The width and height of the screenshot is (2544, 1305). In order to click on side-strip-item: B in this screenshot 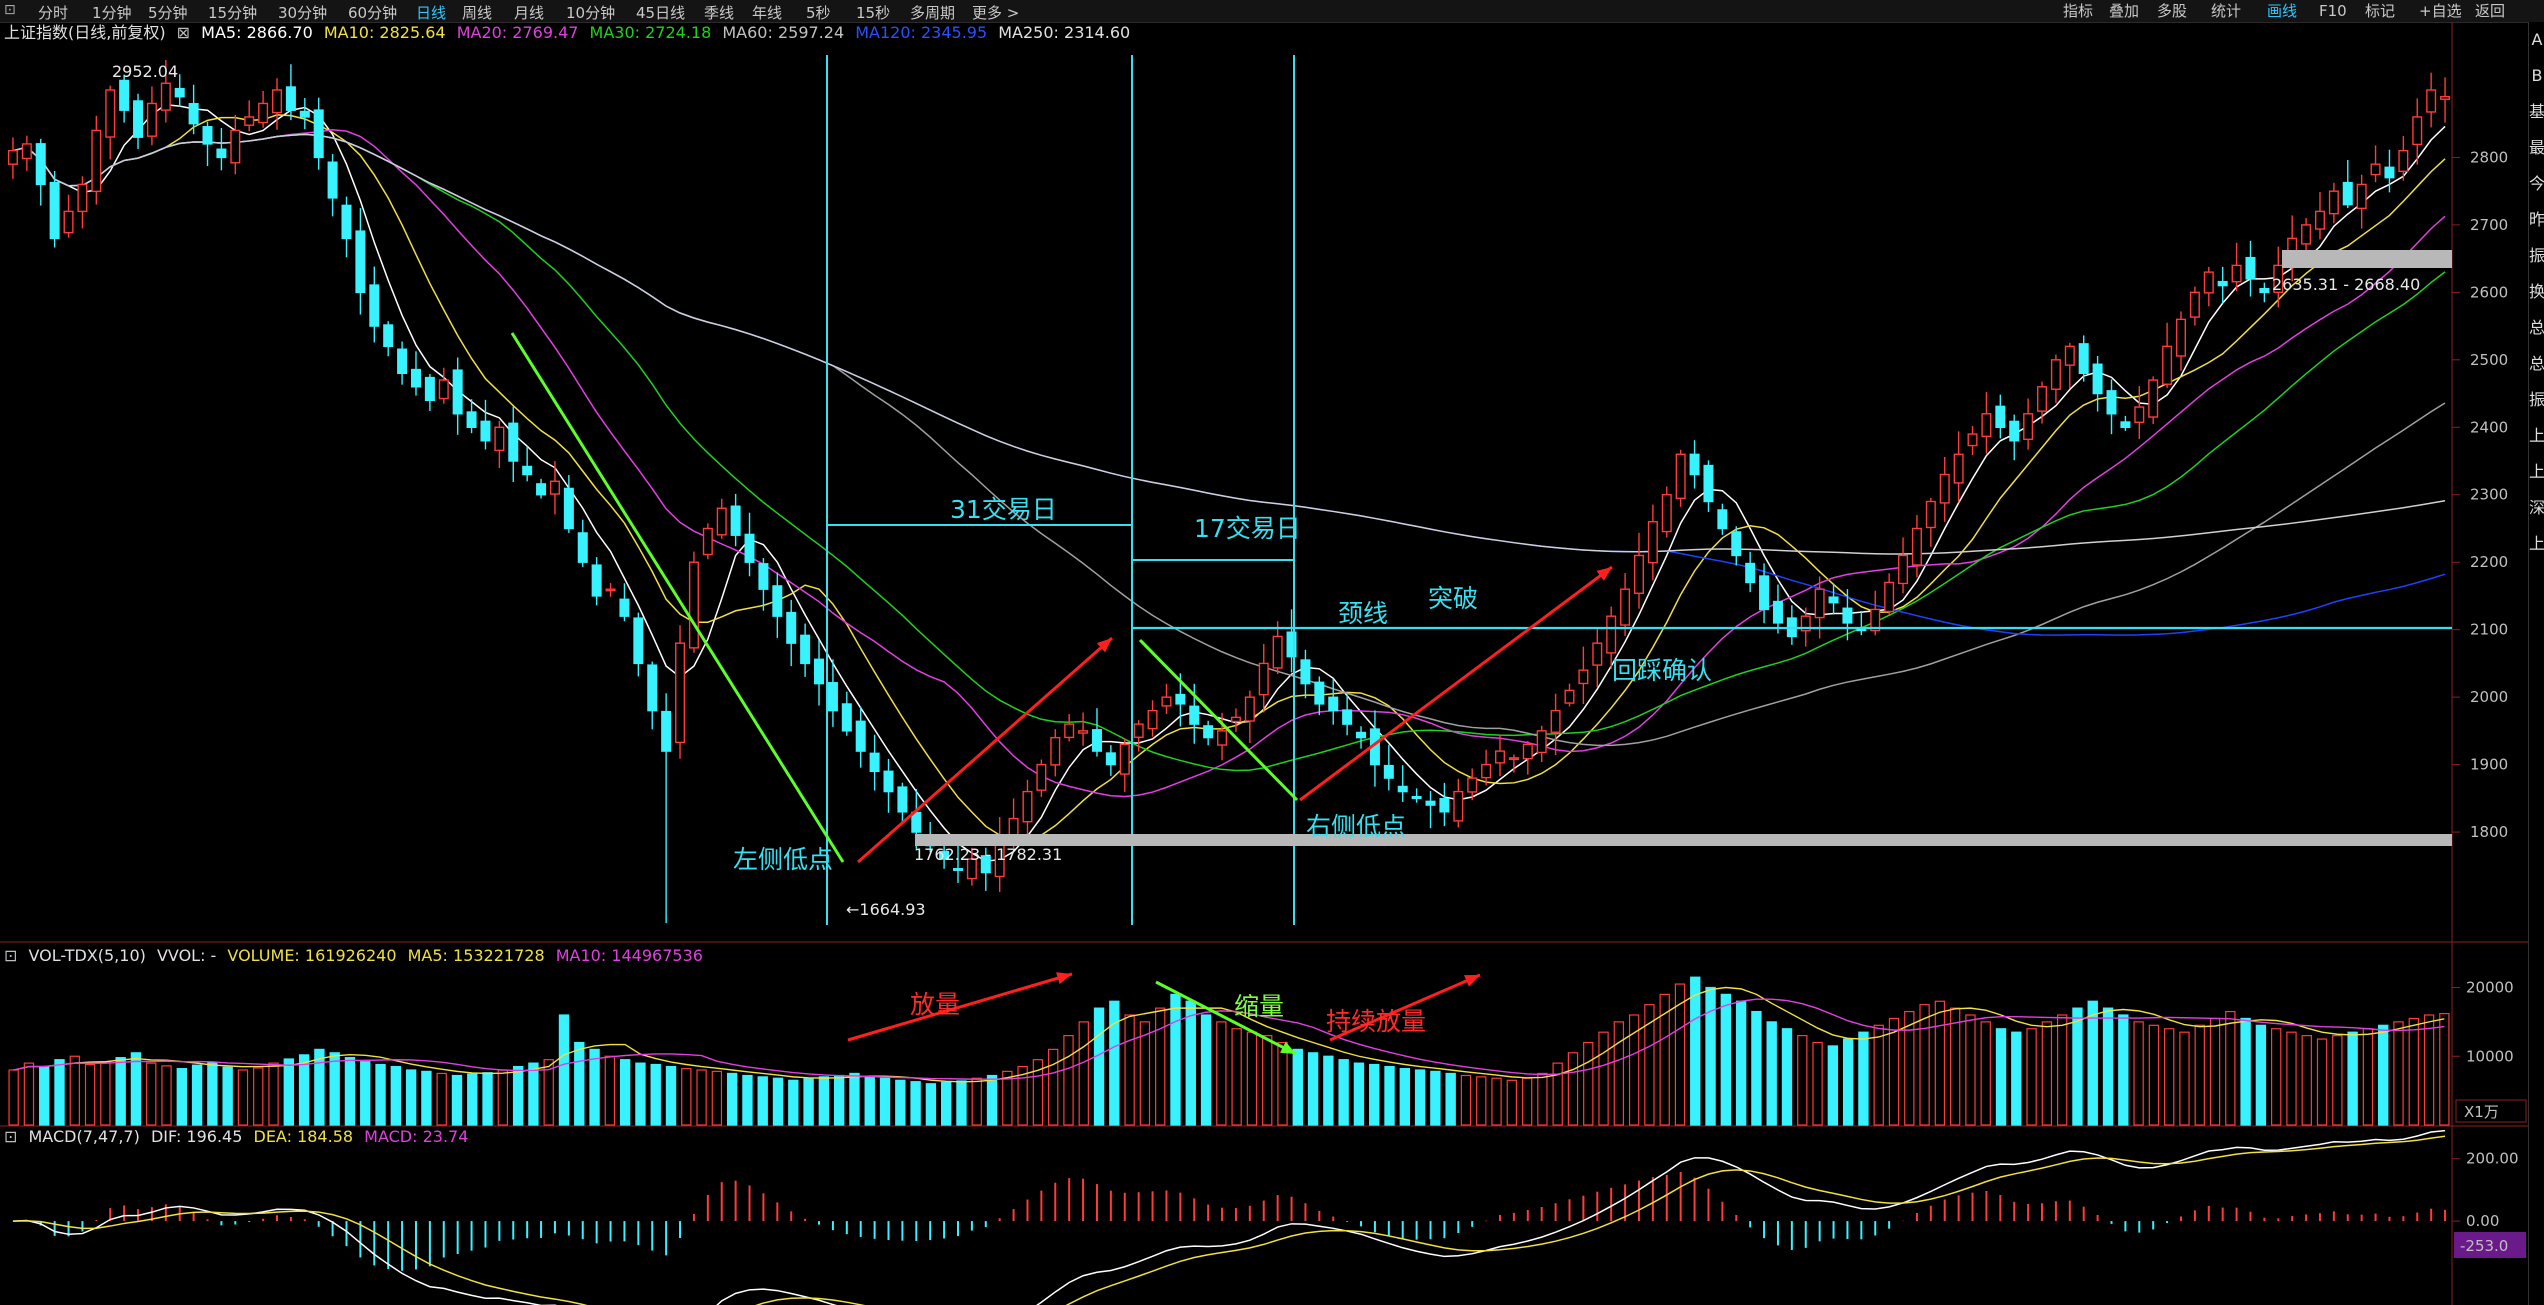, I will do `click(2537, 75)`.